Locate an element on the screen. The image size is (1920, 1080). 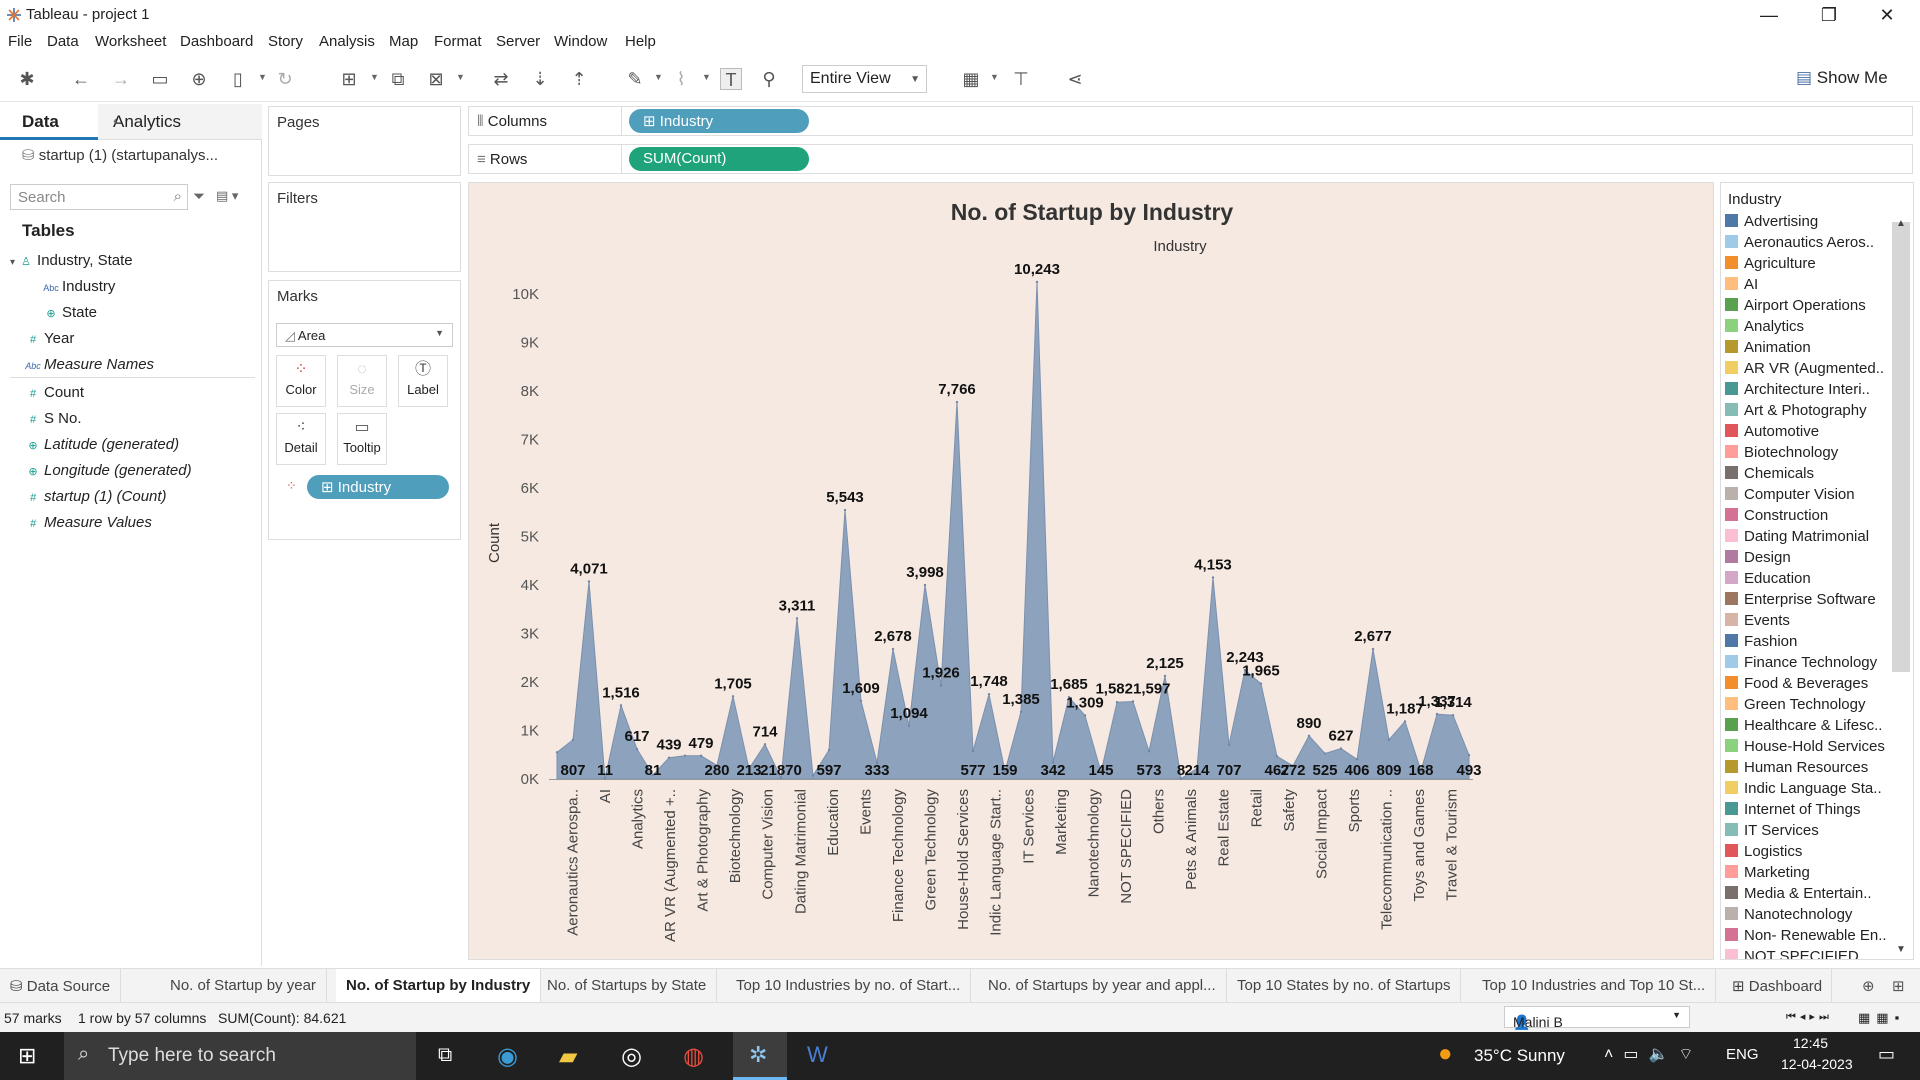
mark-type-dropdown: ◿ Area ▼ is located at coordinates (364, 335).